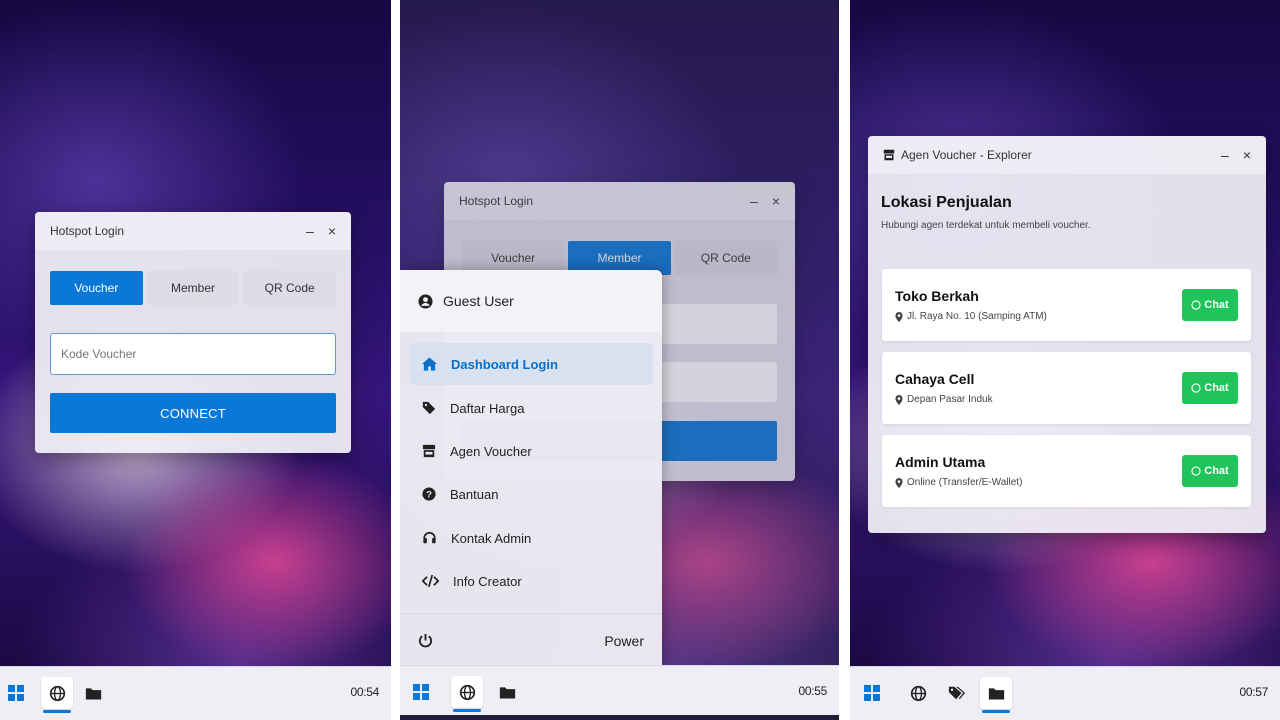 The image size is (1280, 720). What do you see at coordinates (425, 640) in the screenshot?
I see `power-icon` at bounding box center [425, 640].